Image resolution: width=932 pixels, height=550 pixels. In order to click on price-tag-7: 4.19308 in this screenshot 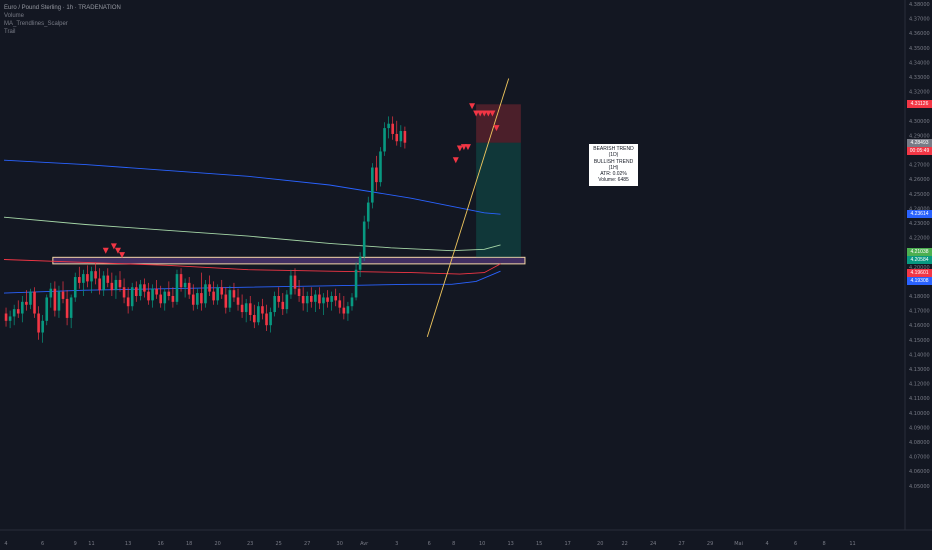, I will do `click(919, 281)`.